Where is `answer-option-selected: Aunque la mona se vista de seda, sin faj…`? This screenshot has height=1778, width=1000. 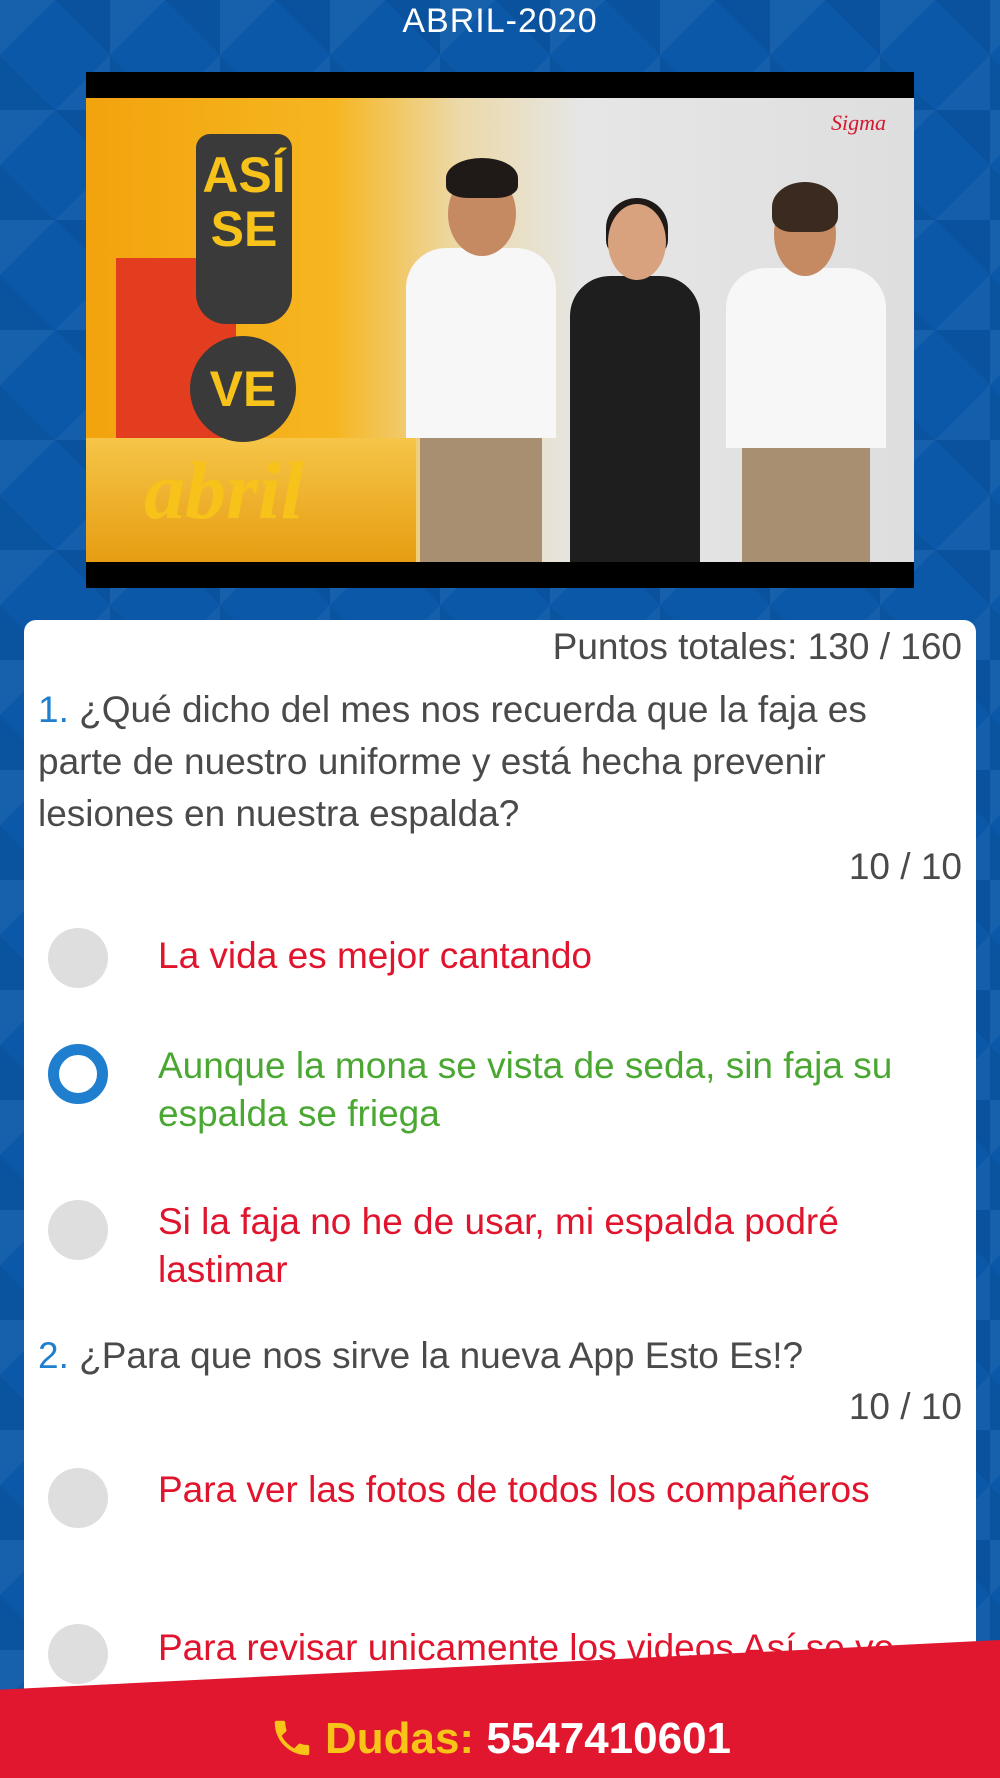 answer-option-selected: Aunque la mona se vista de seda, sin faj… is located at coordinates (503, 1090).